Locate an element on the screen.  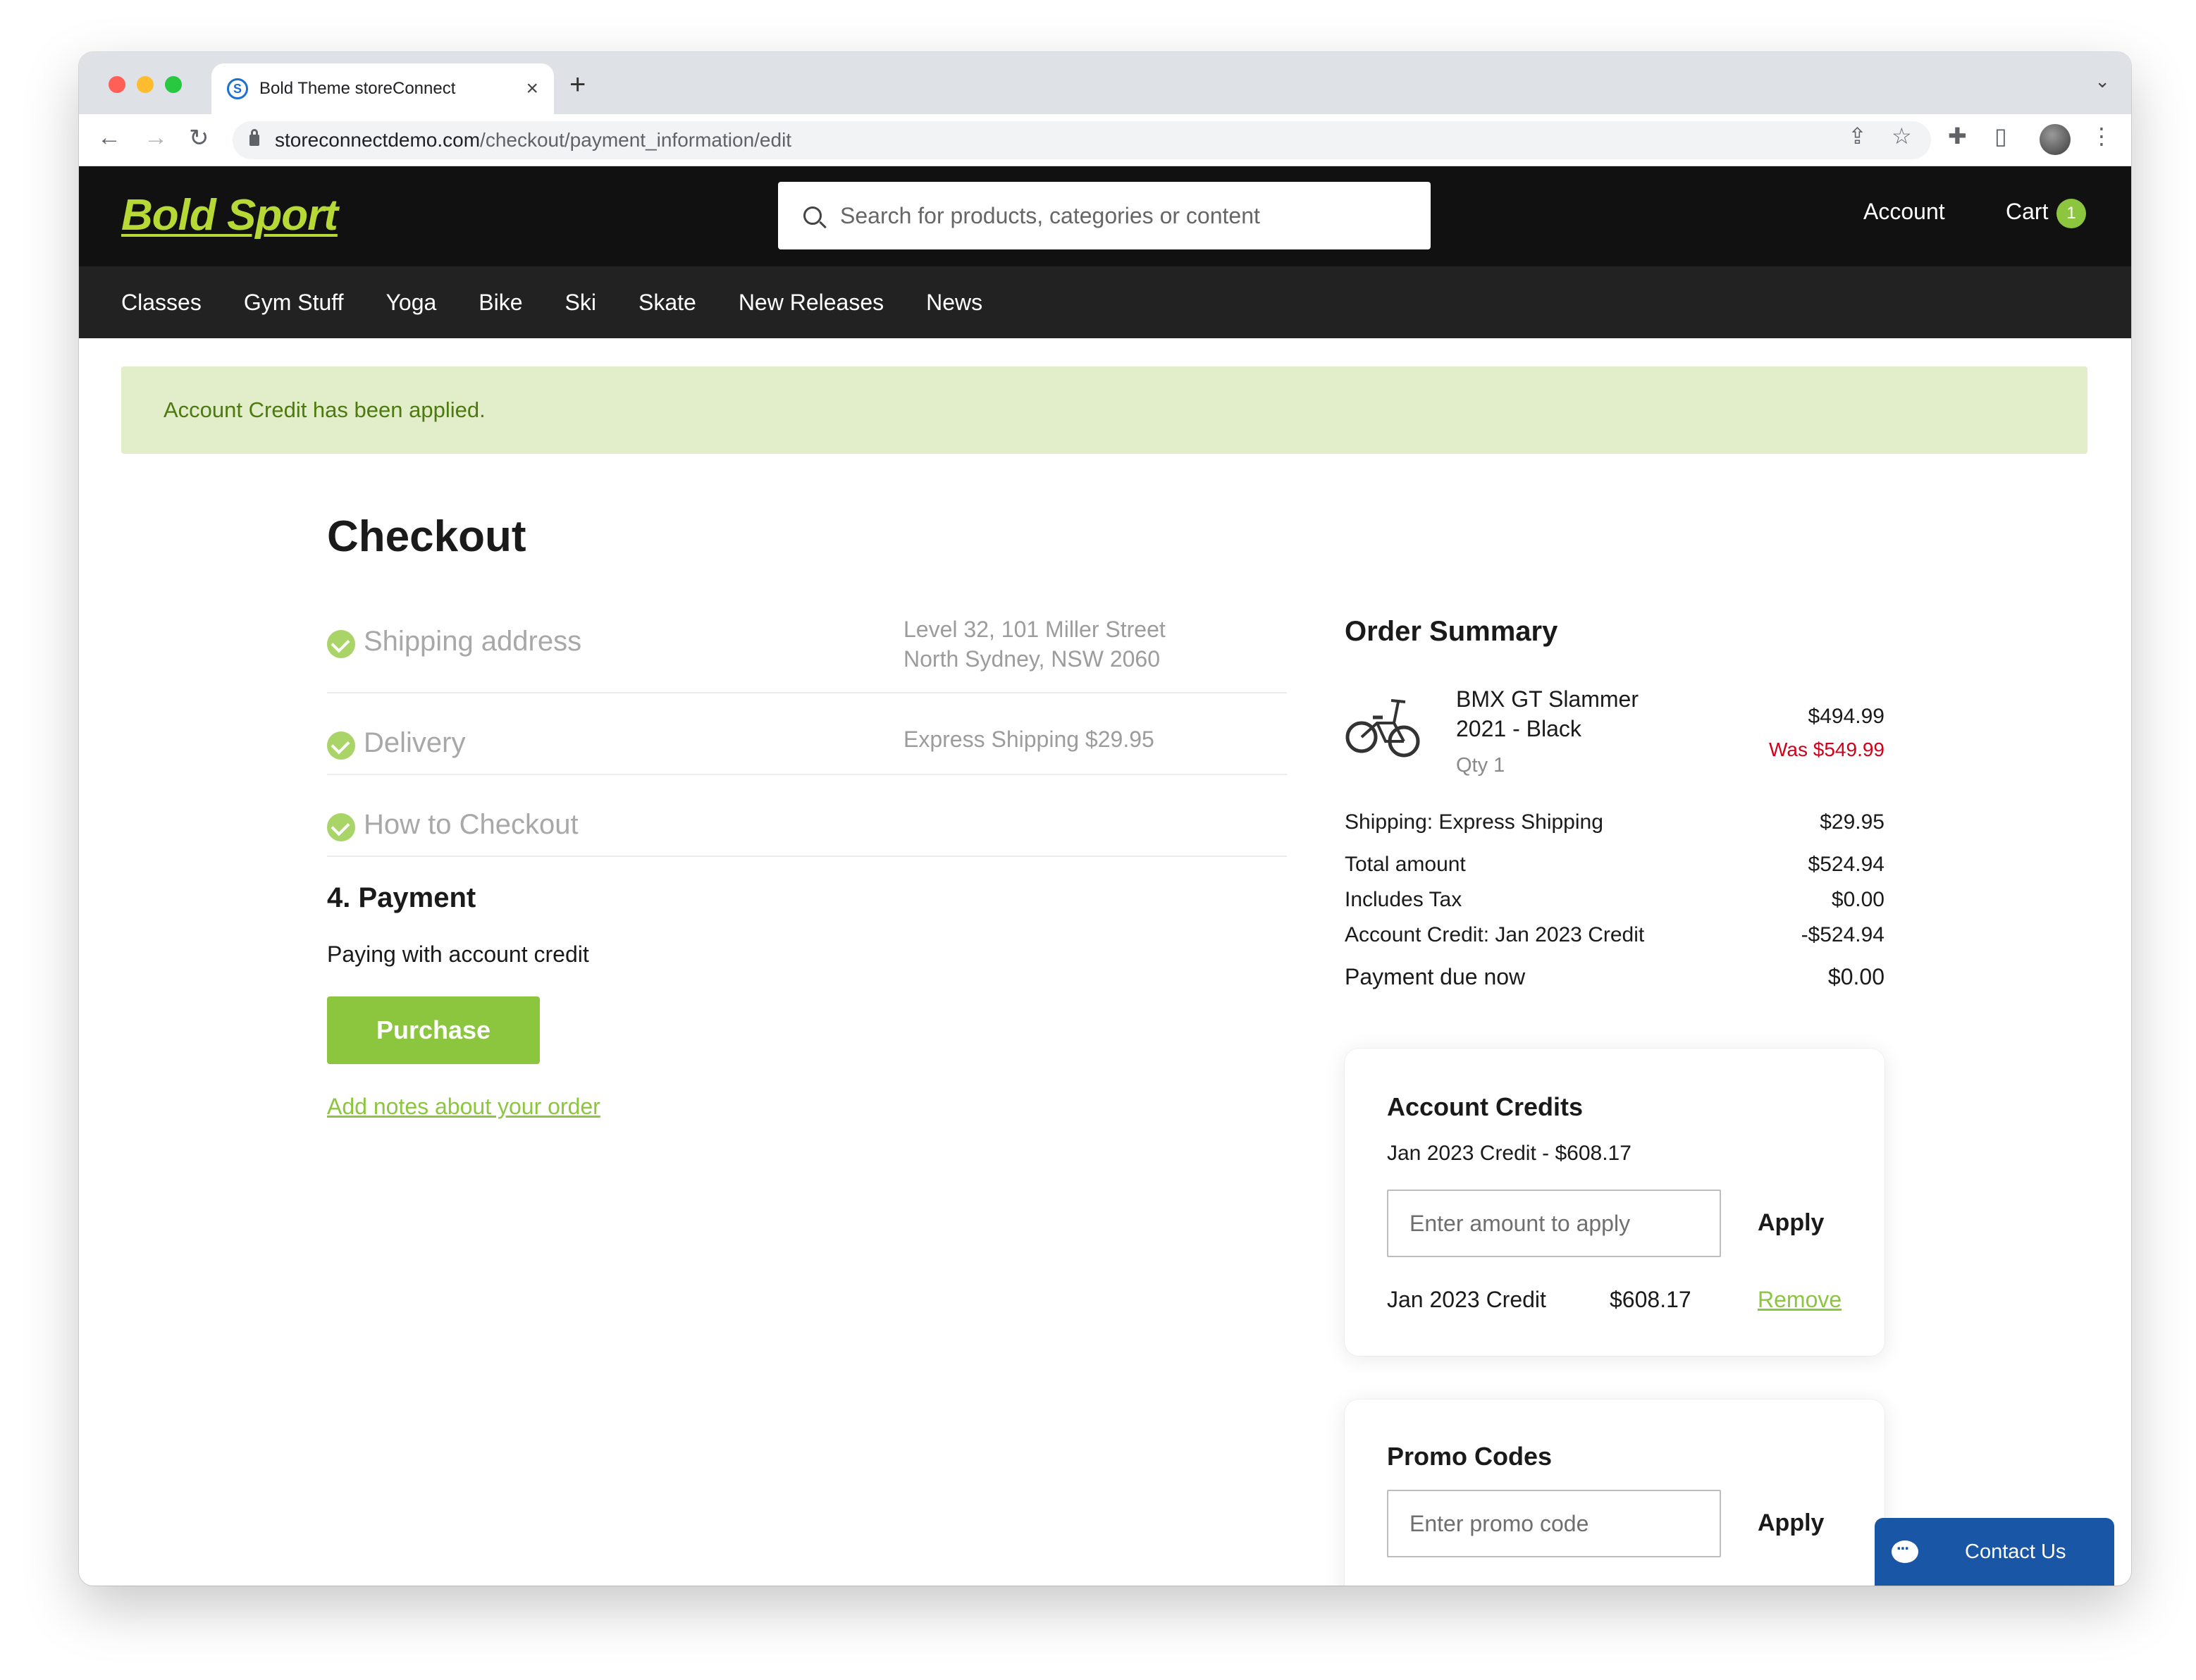
credit-amount-placeholder: Enter amount to apply is located at coordinates (1520, 1223).